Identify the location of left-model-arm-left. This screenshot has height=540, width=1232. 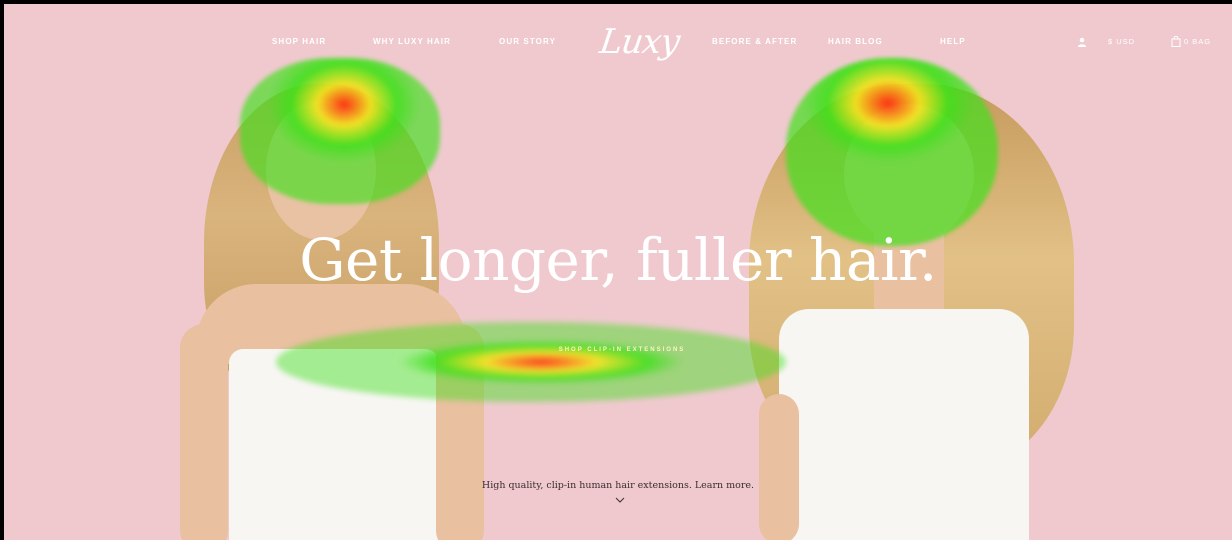
(204, 432).